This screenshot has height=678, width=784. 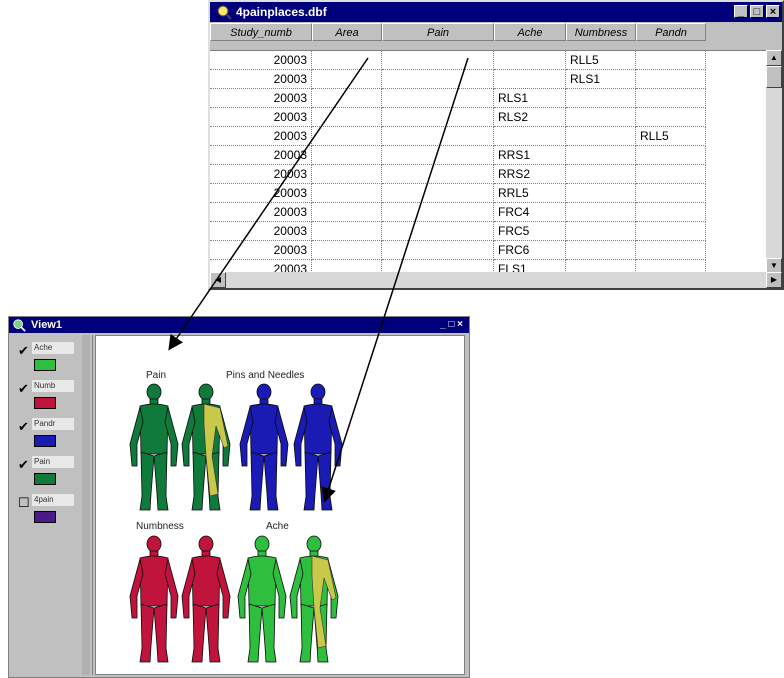 What do you see at coordinates (268, 204) in the screenshot?
I see `arrow-pain` at bounding box center [268, 204].